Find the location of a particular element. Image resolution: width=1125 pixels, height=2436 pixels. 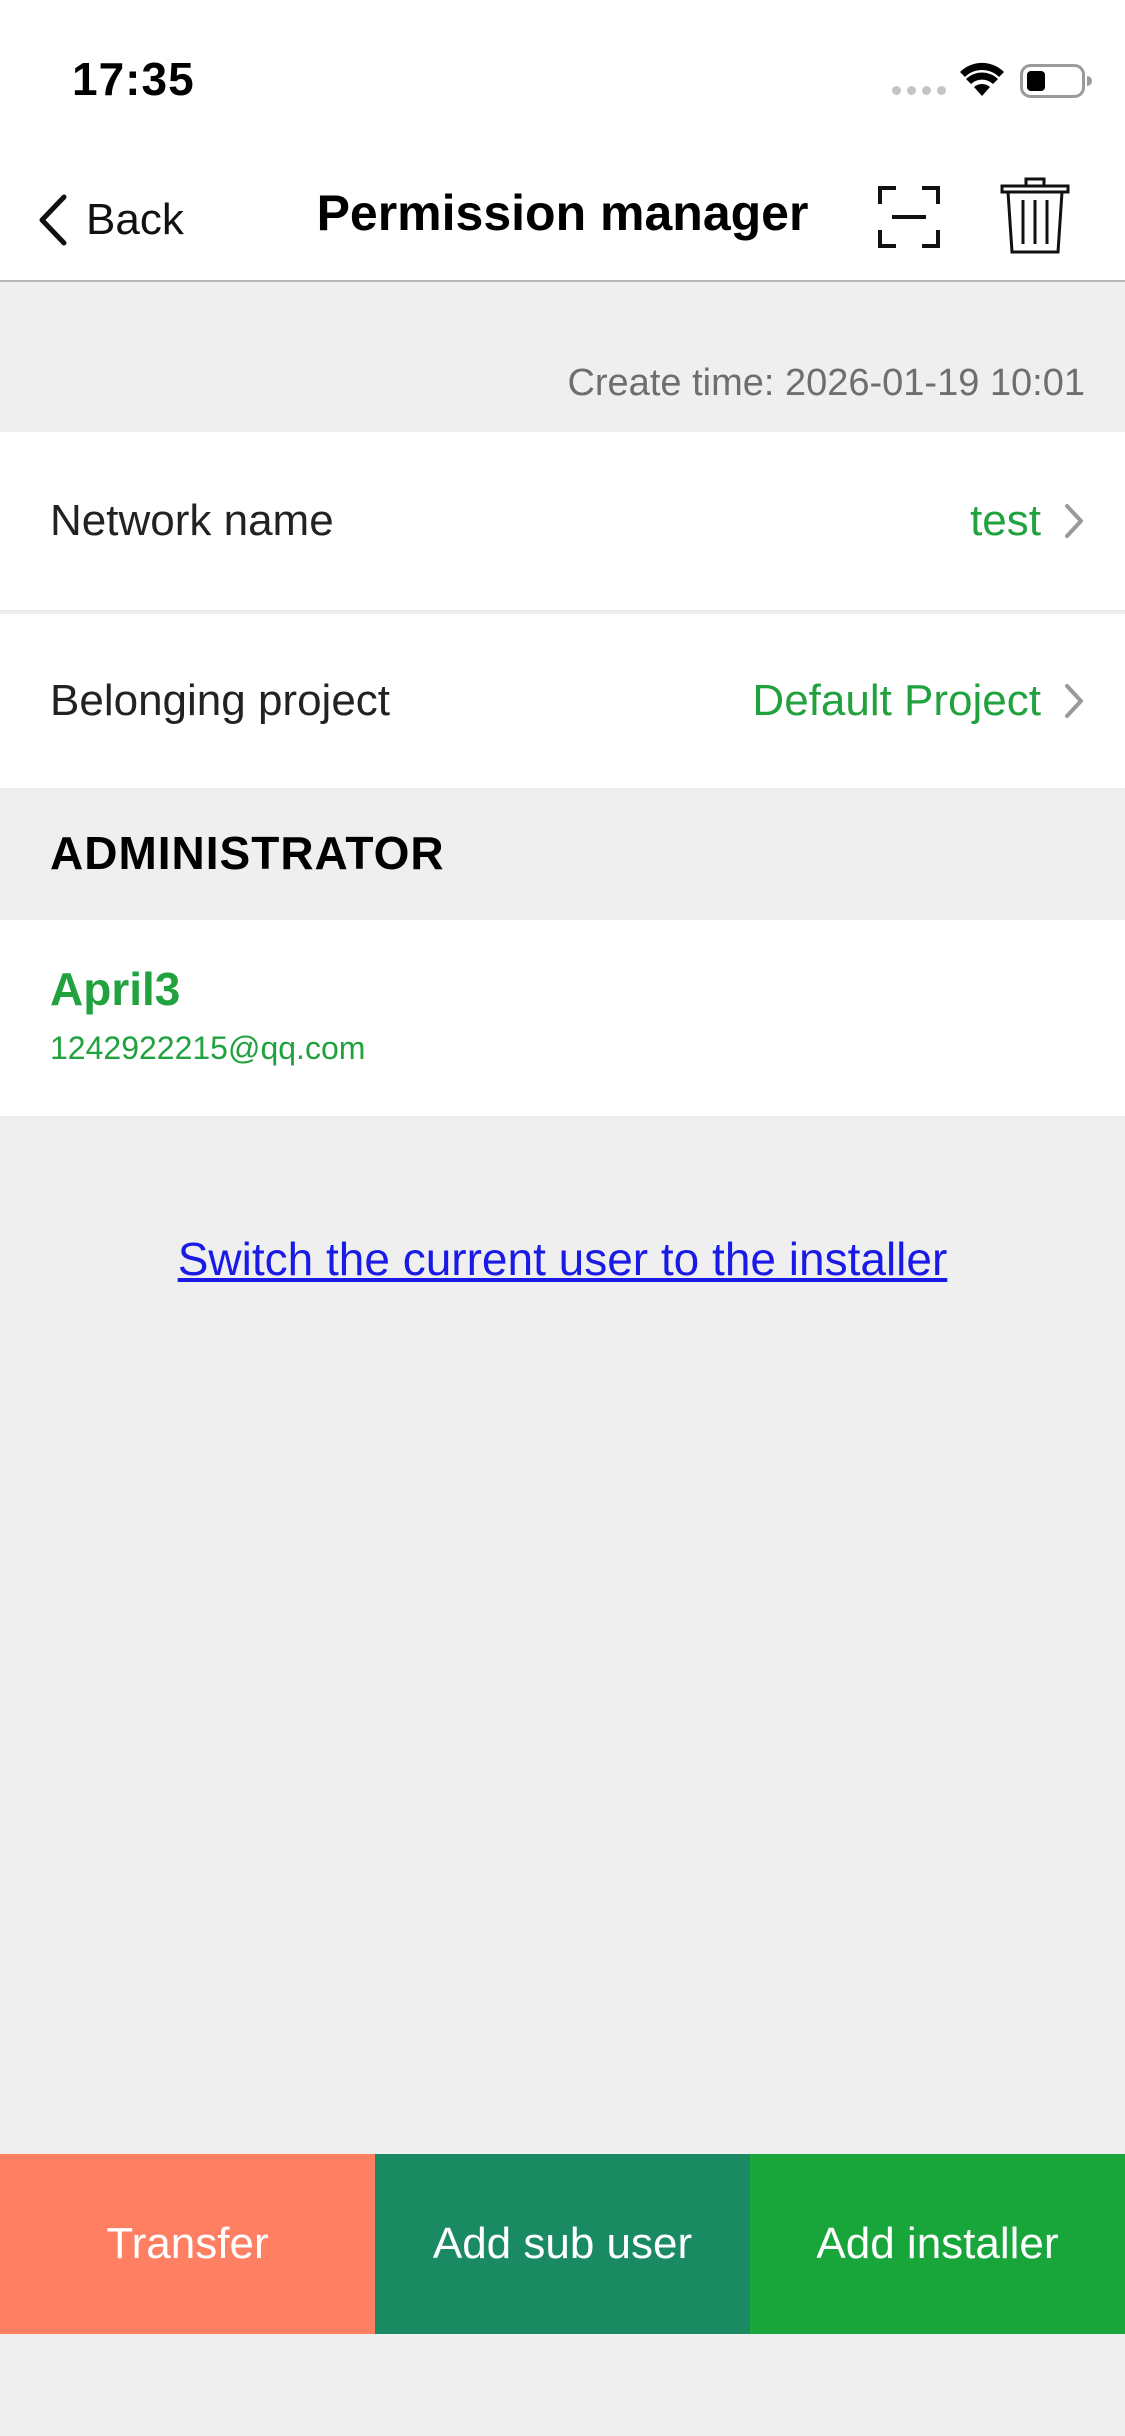

administrator-card: April3 1242922215@qq.com is located at coordinates (562, 1018).